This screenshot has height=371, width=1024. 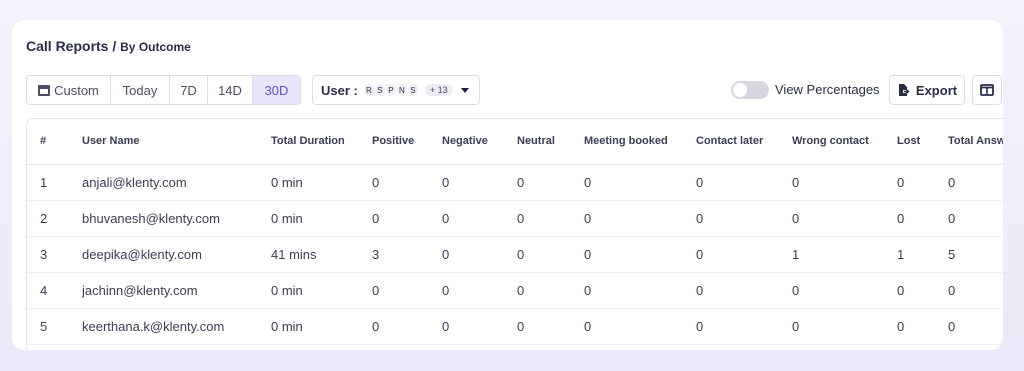 What do you see at coordinates (390, 90) in the screenshot?
I see `user-avatars: R S P N S` at bounding box center [390, 90].